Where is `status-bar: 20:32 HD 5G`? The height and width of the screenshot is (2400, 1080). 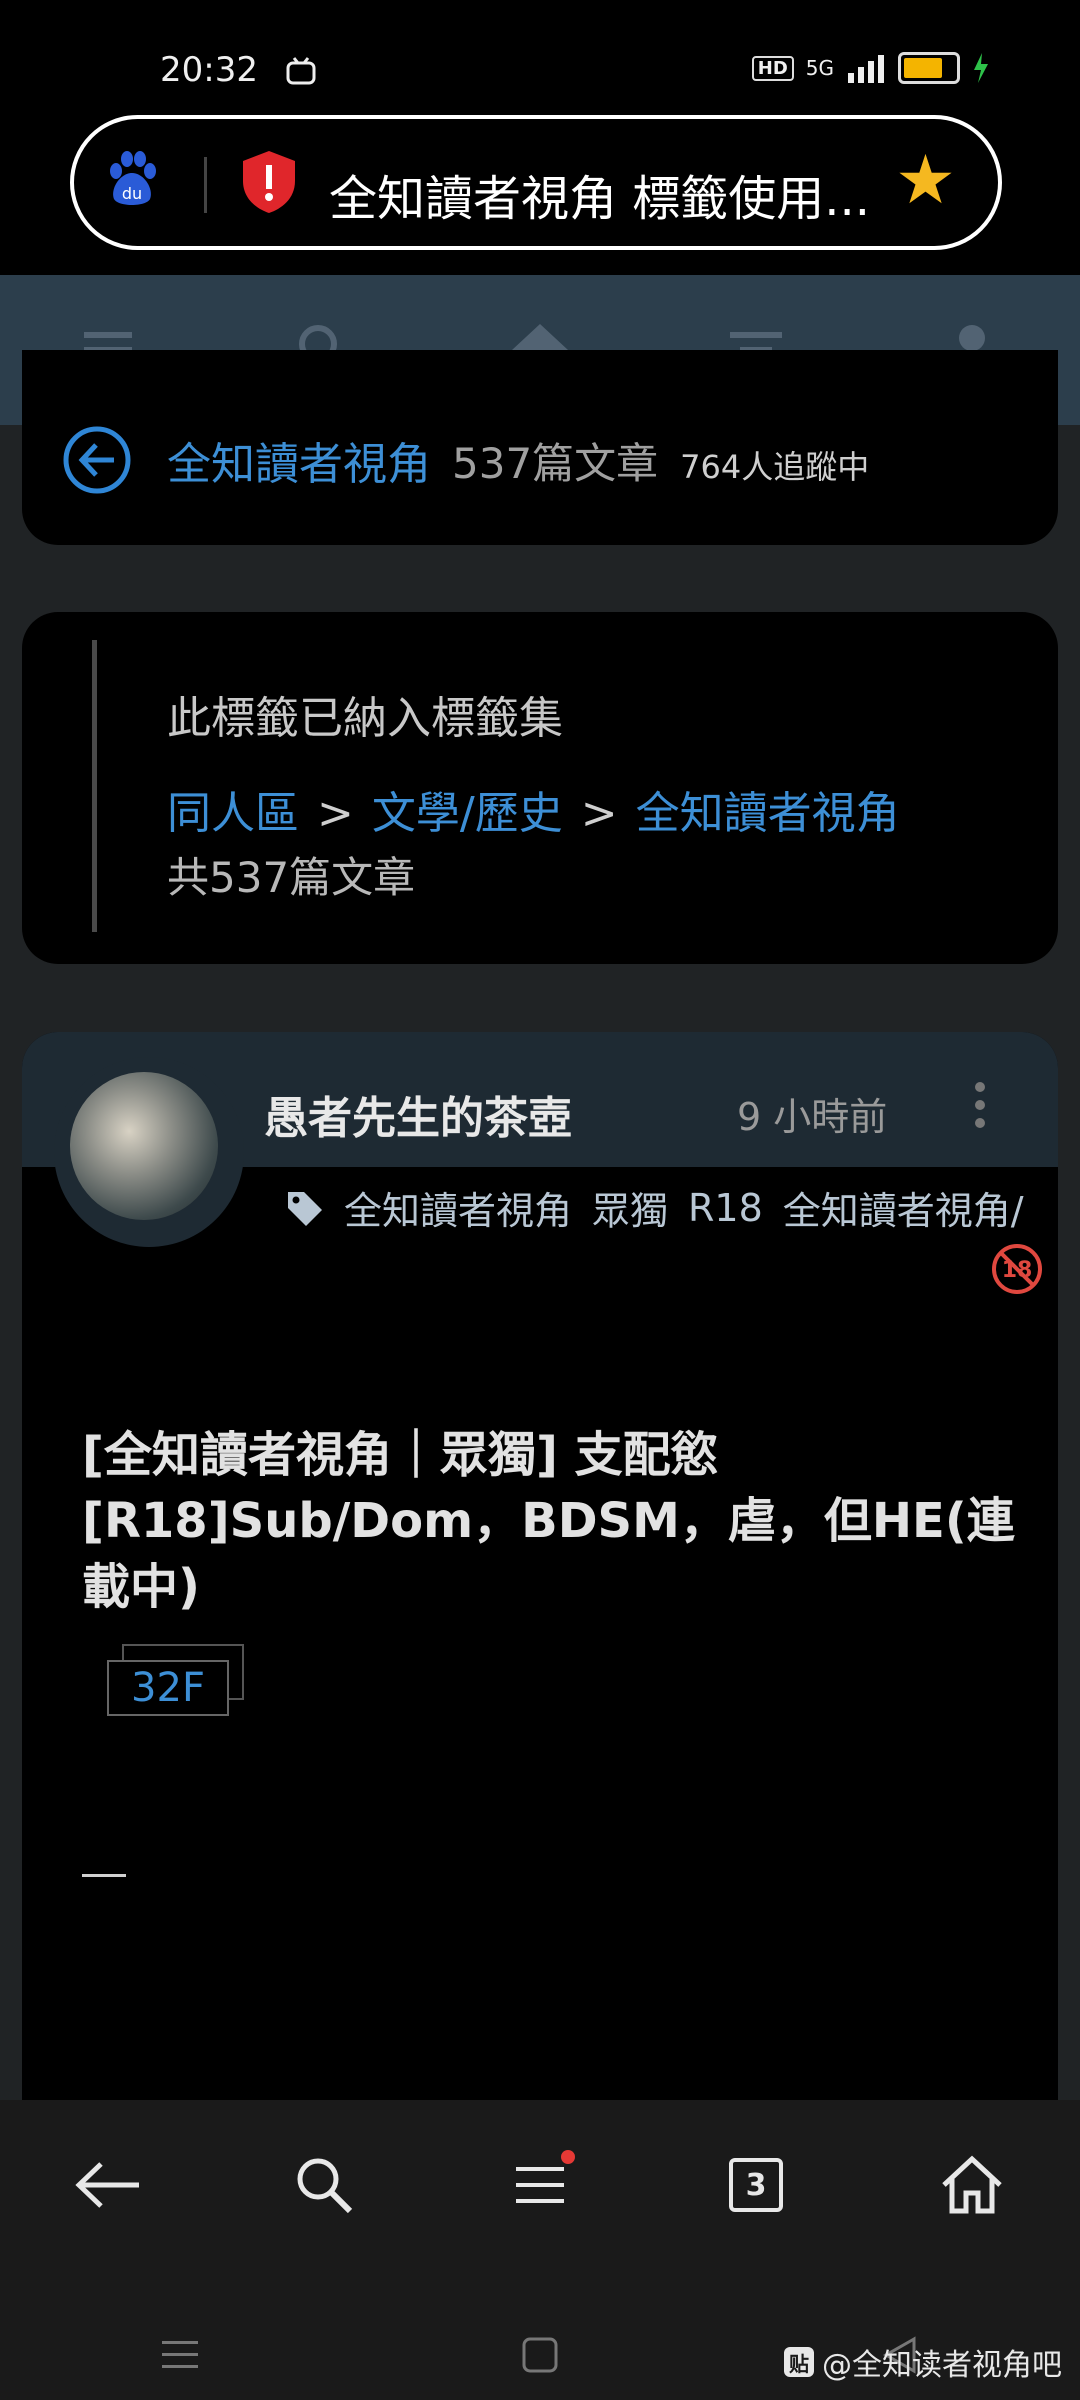
status-bar: 20:32 HD 5G is located at coordinates (540, 55).